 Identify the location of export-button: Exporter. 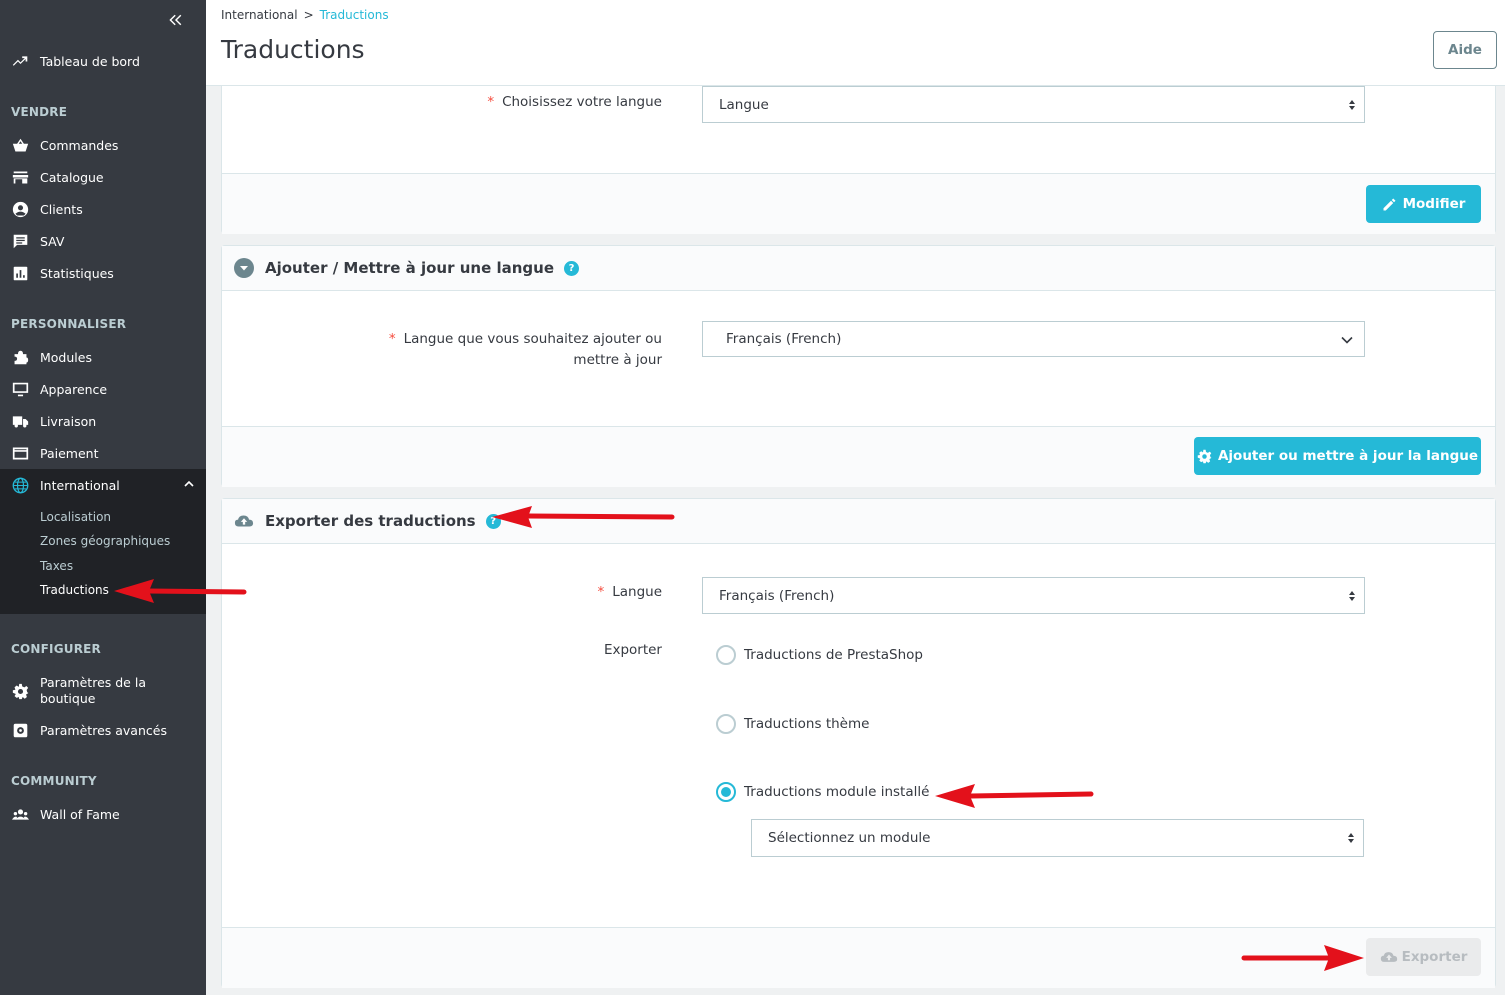
(1423, 957).